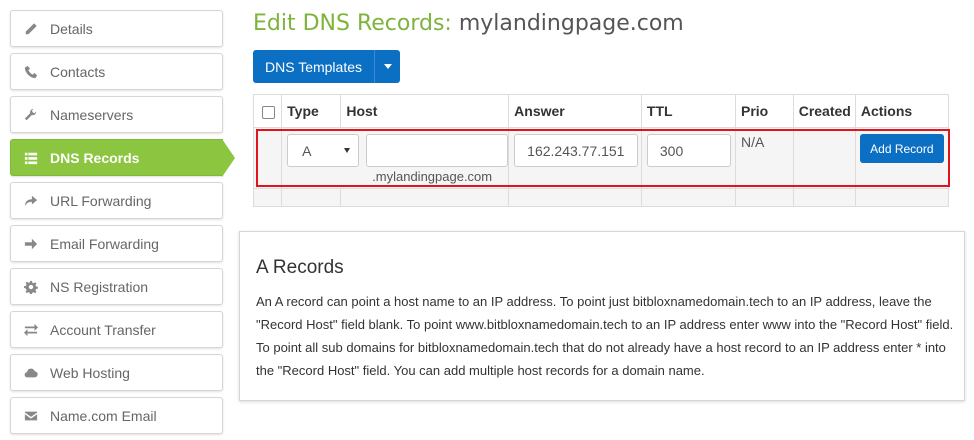  I want to click on transfer-icon, so click(31, 330).